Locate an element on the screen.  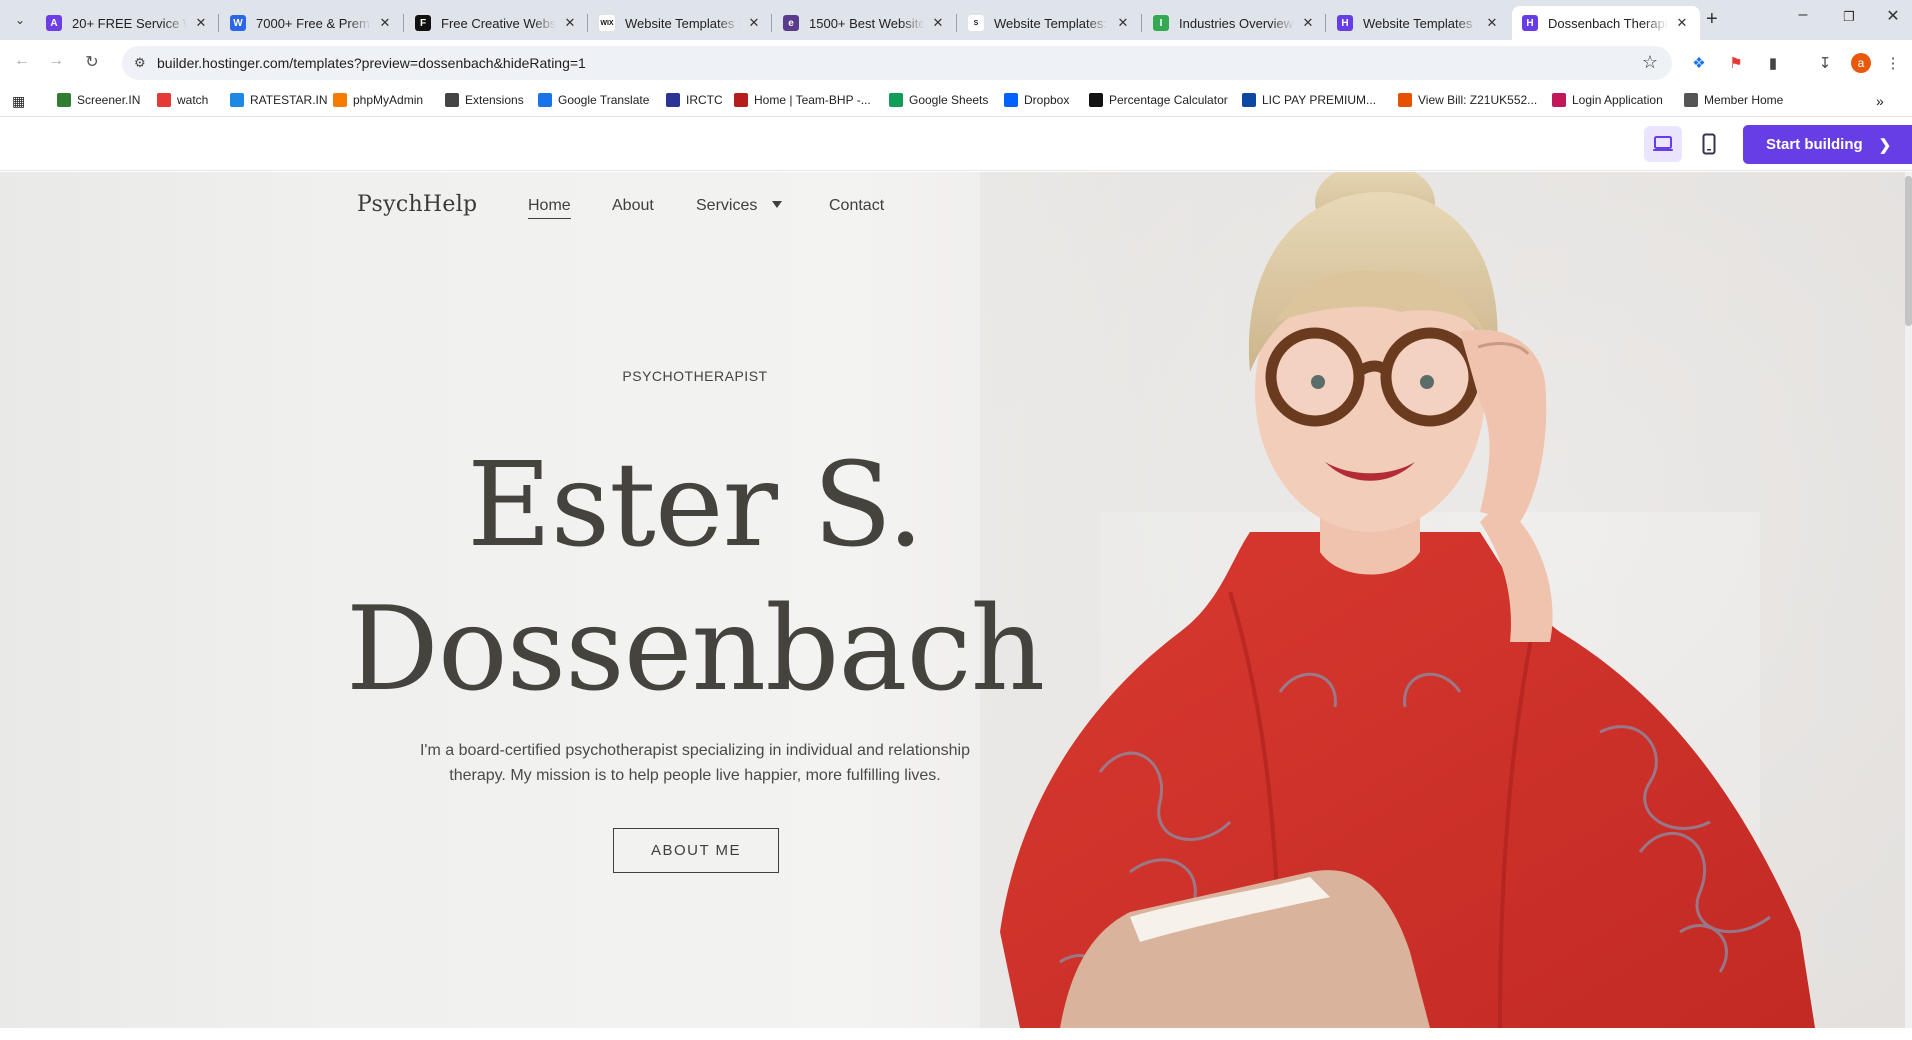
nav-contact: Contact is located at coordinates (856, 206).